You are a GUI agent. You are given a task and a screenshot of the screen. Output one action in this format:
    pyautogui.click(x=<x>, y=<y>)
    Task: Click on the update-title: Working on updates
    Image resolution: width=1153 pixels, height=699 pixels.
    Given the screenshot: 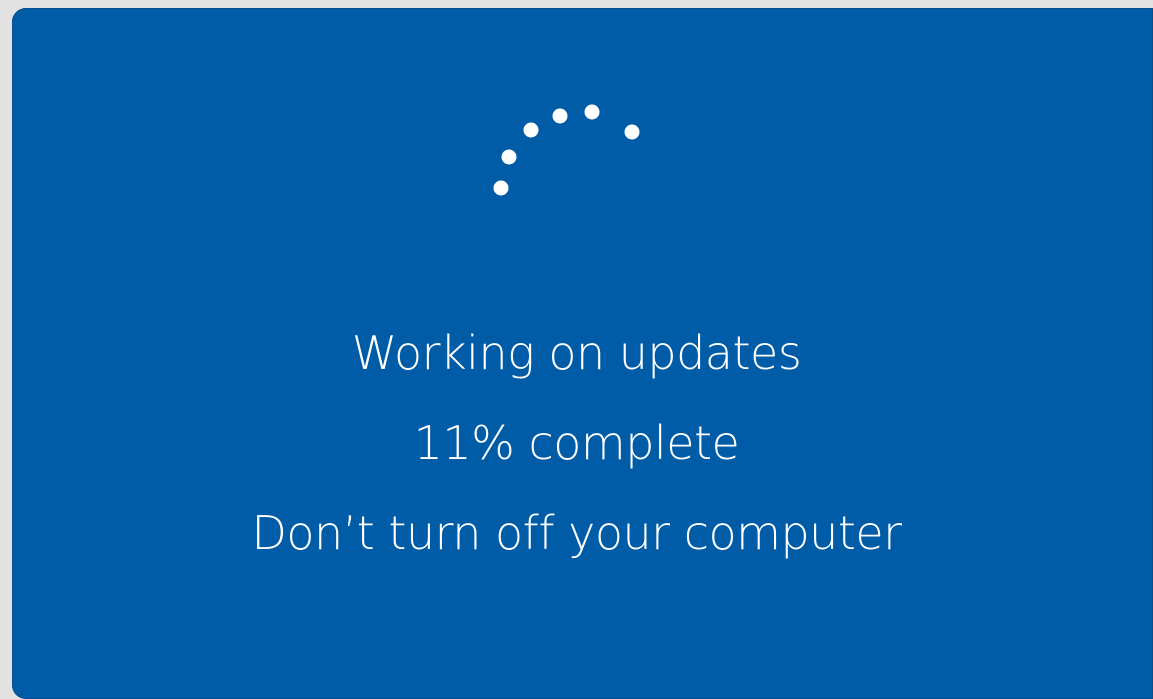 What is the action you would take?
    pyautogui.click(x=576, y=353)
    